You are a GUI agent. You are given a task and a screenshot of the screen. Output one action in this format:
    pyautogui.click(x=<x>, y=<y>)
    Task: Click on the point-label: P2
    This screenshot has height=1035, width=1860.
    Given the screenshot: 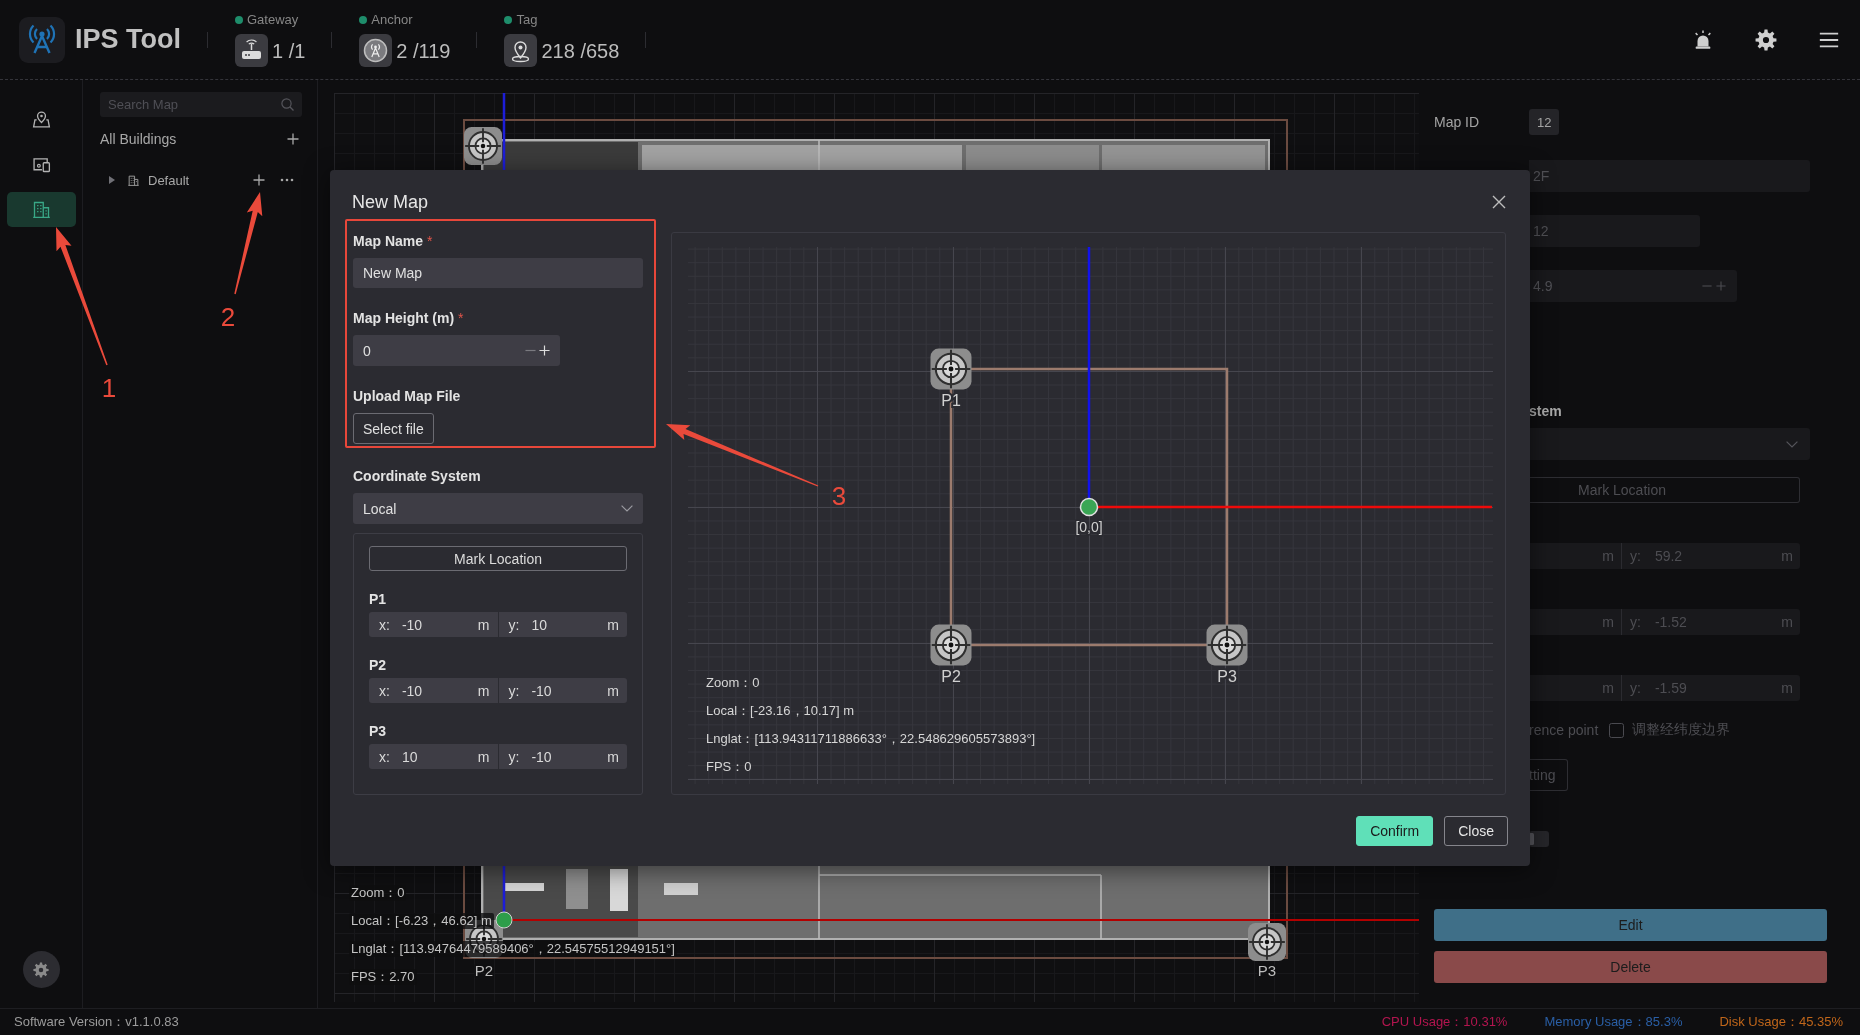 What is the action you would take?
    pyautogui.click(x=378, y=665)
    